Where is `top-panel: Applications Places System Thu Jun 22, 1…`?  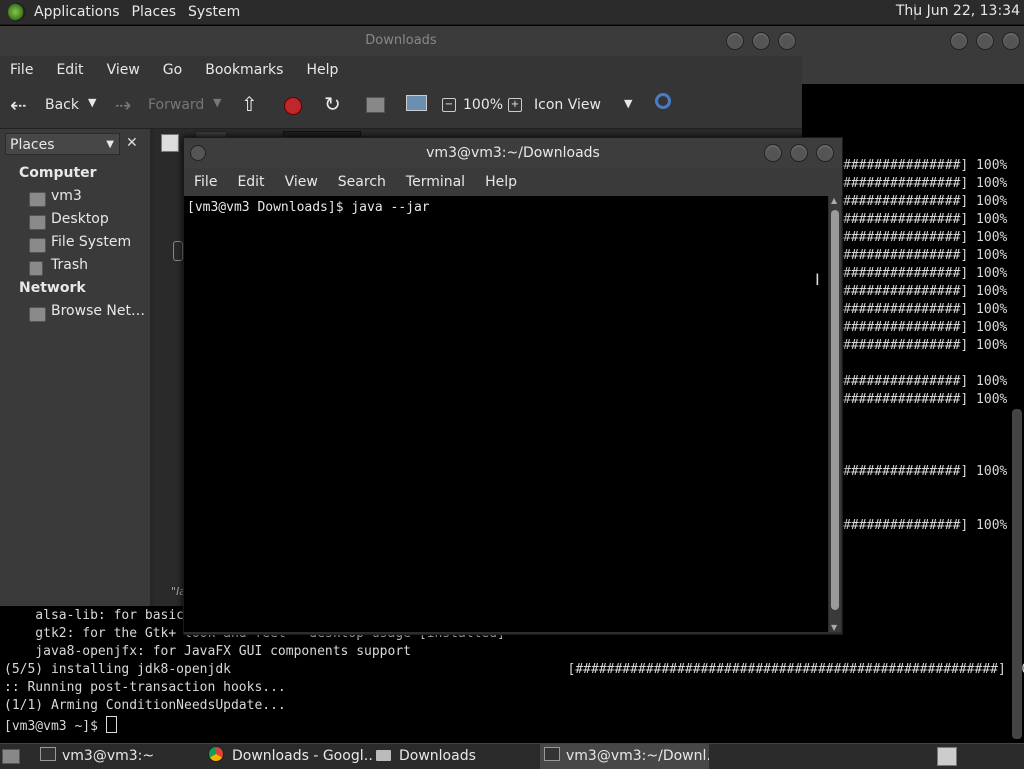
top-panel: Applications Places System Thu Jun 22, 1… is located at coordinates (512, 12).